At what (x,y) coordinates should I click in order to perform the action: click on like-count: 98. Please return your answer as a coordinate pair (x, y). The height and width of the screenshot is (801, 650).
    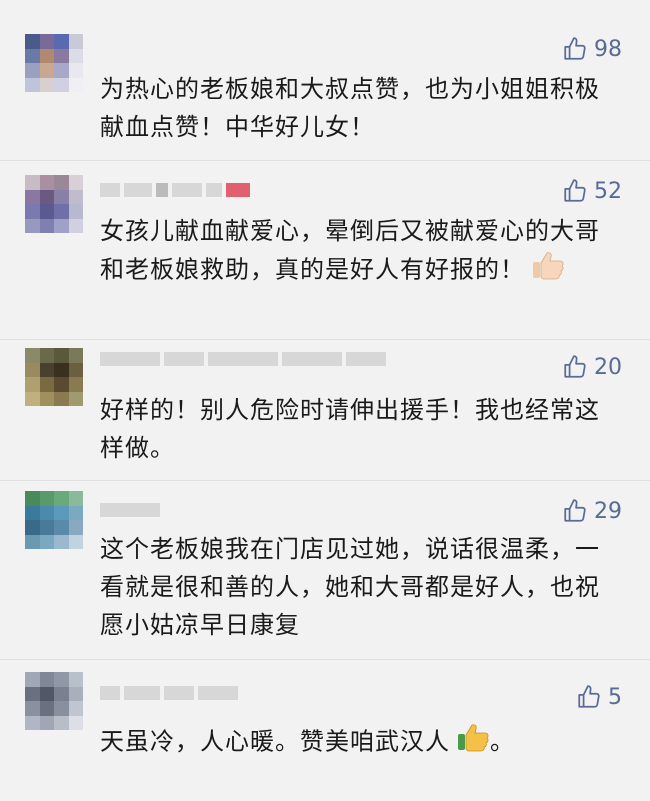
    Looking at the image, I should click on (608, 49).